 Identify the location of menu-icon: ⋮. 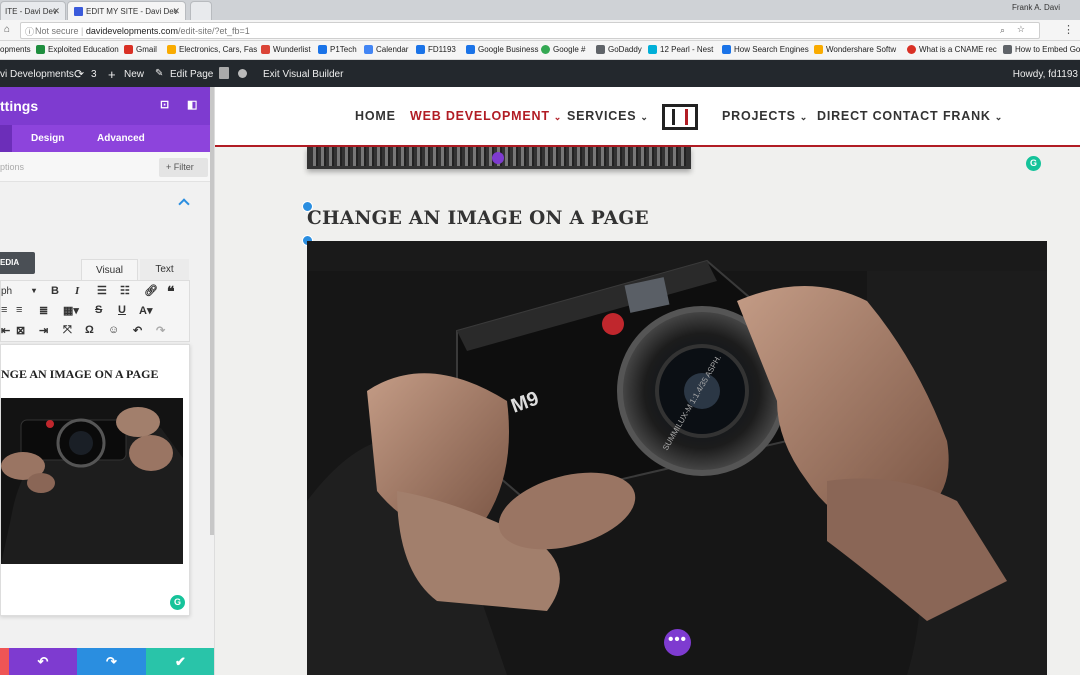
(1068, 29).